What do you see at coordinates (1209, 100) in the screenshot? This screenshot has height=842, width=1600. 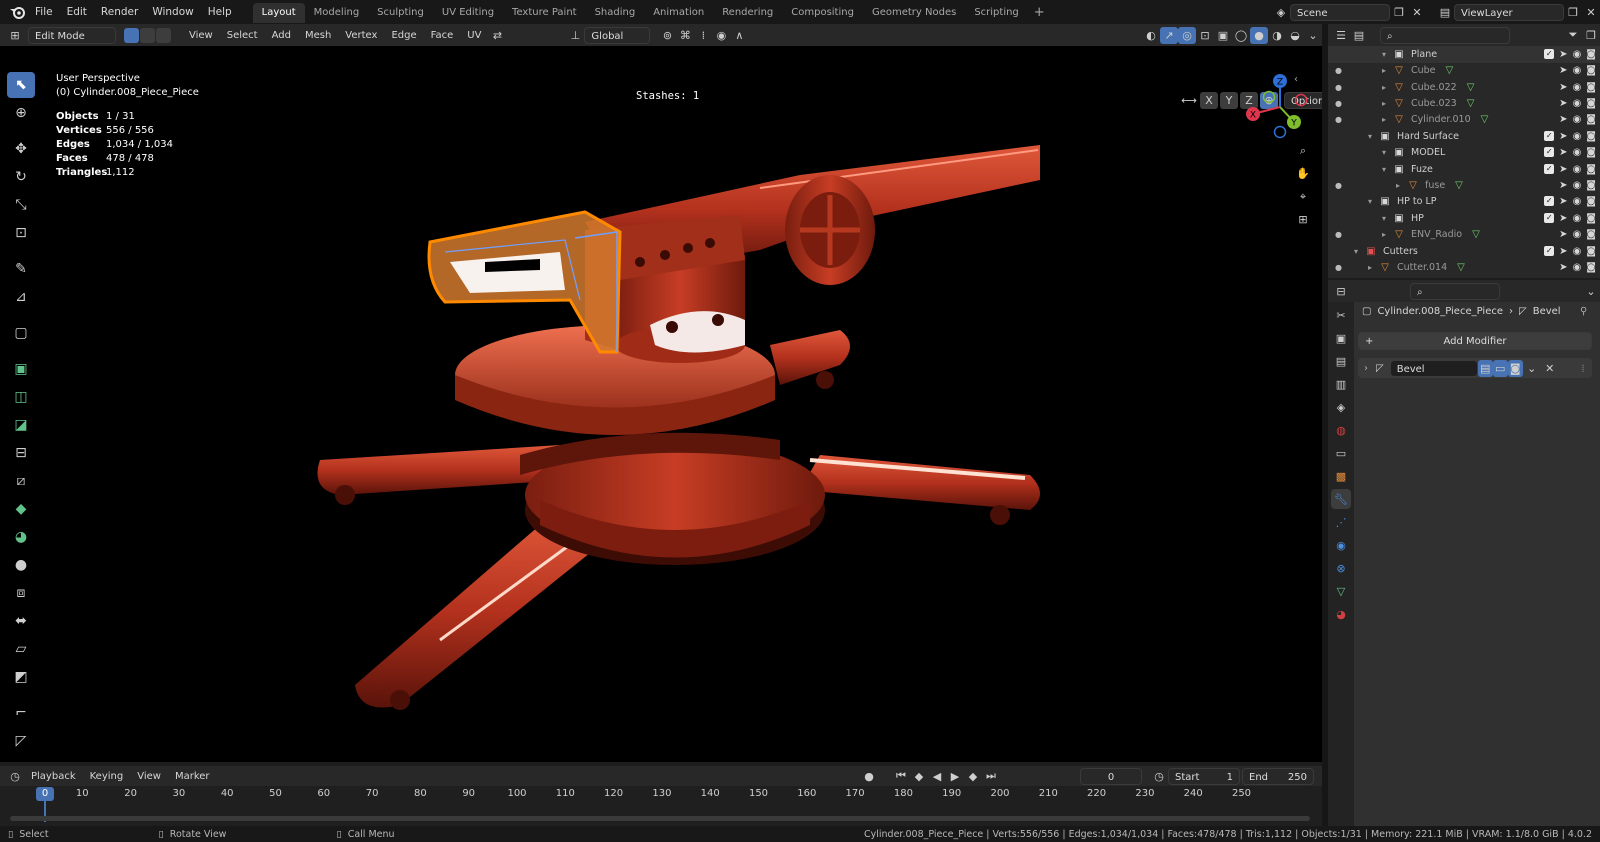 I see `axis-x-toggle: X` at bounding box center [1209, 100].